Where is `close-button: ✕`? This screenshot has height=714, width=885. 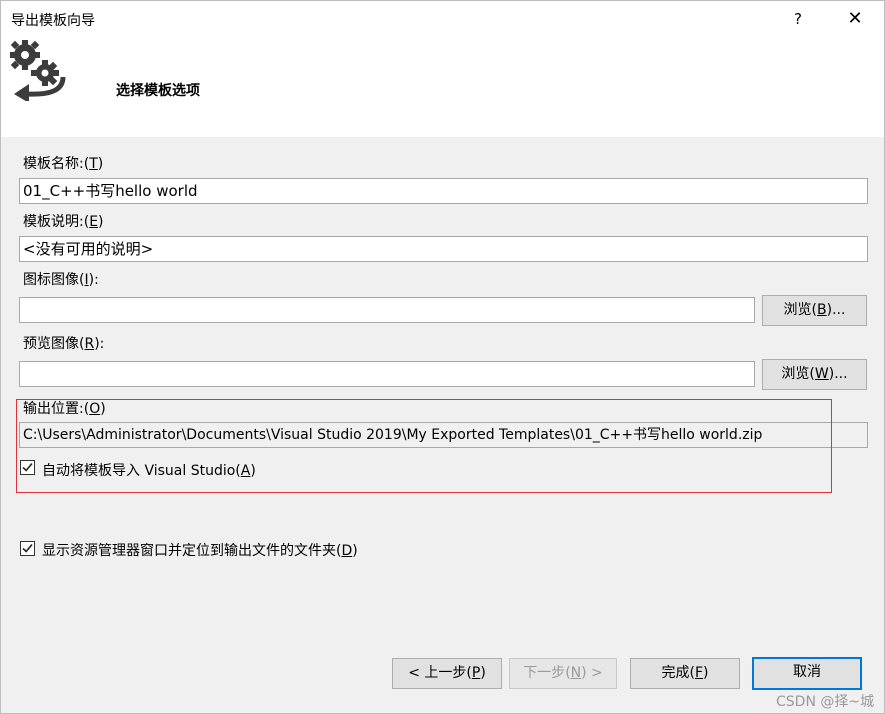 close-button: ✕ is located at coordinates (855, 19).